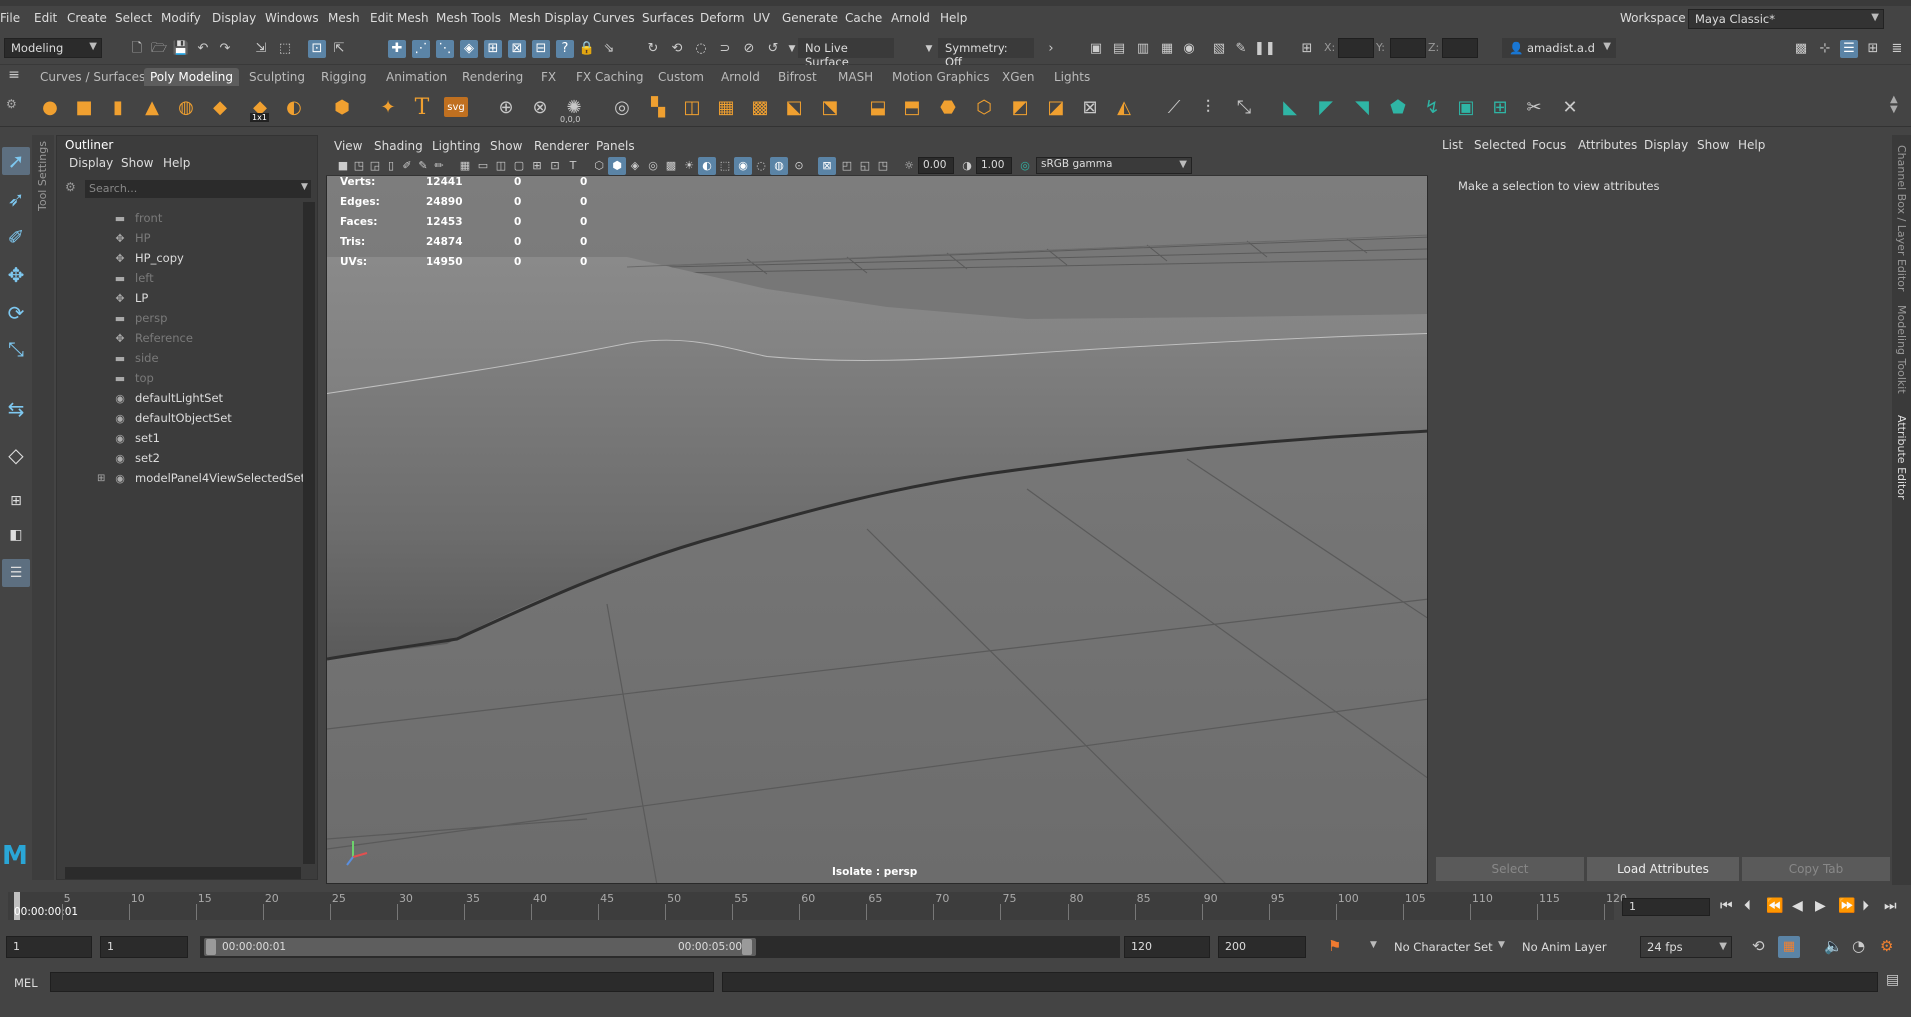 Image resolution: width=1911 pixels, height=1017 pixels. What do you see at coordinates (653, 49) in the screenshot?
I see `history-icon: ↻` at bounding box center [653, 49].